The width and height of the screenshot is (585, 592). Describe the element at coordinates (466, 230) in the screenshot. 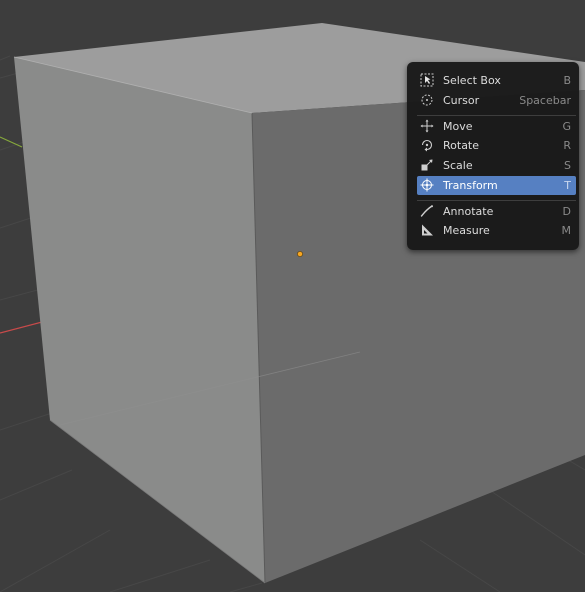

I see `menu-item-label: Measure` at that location.